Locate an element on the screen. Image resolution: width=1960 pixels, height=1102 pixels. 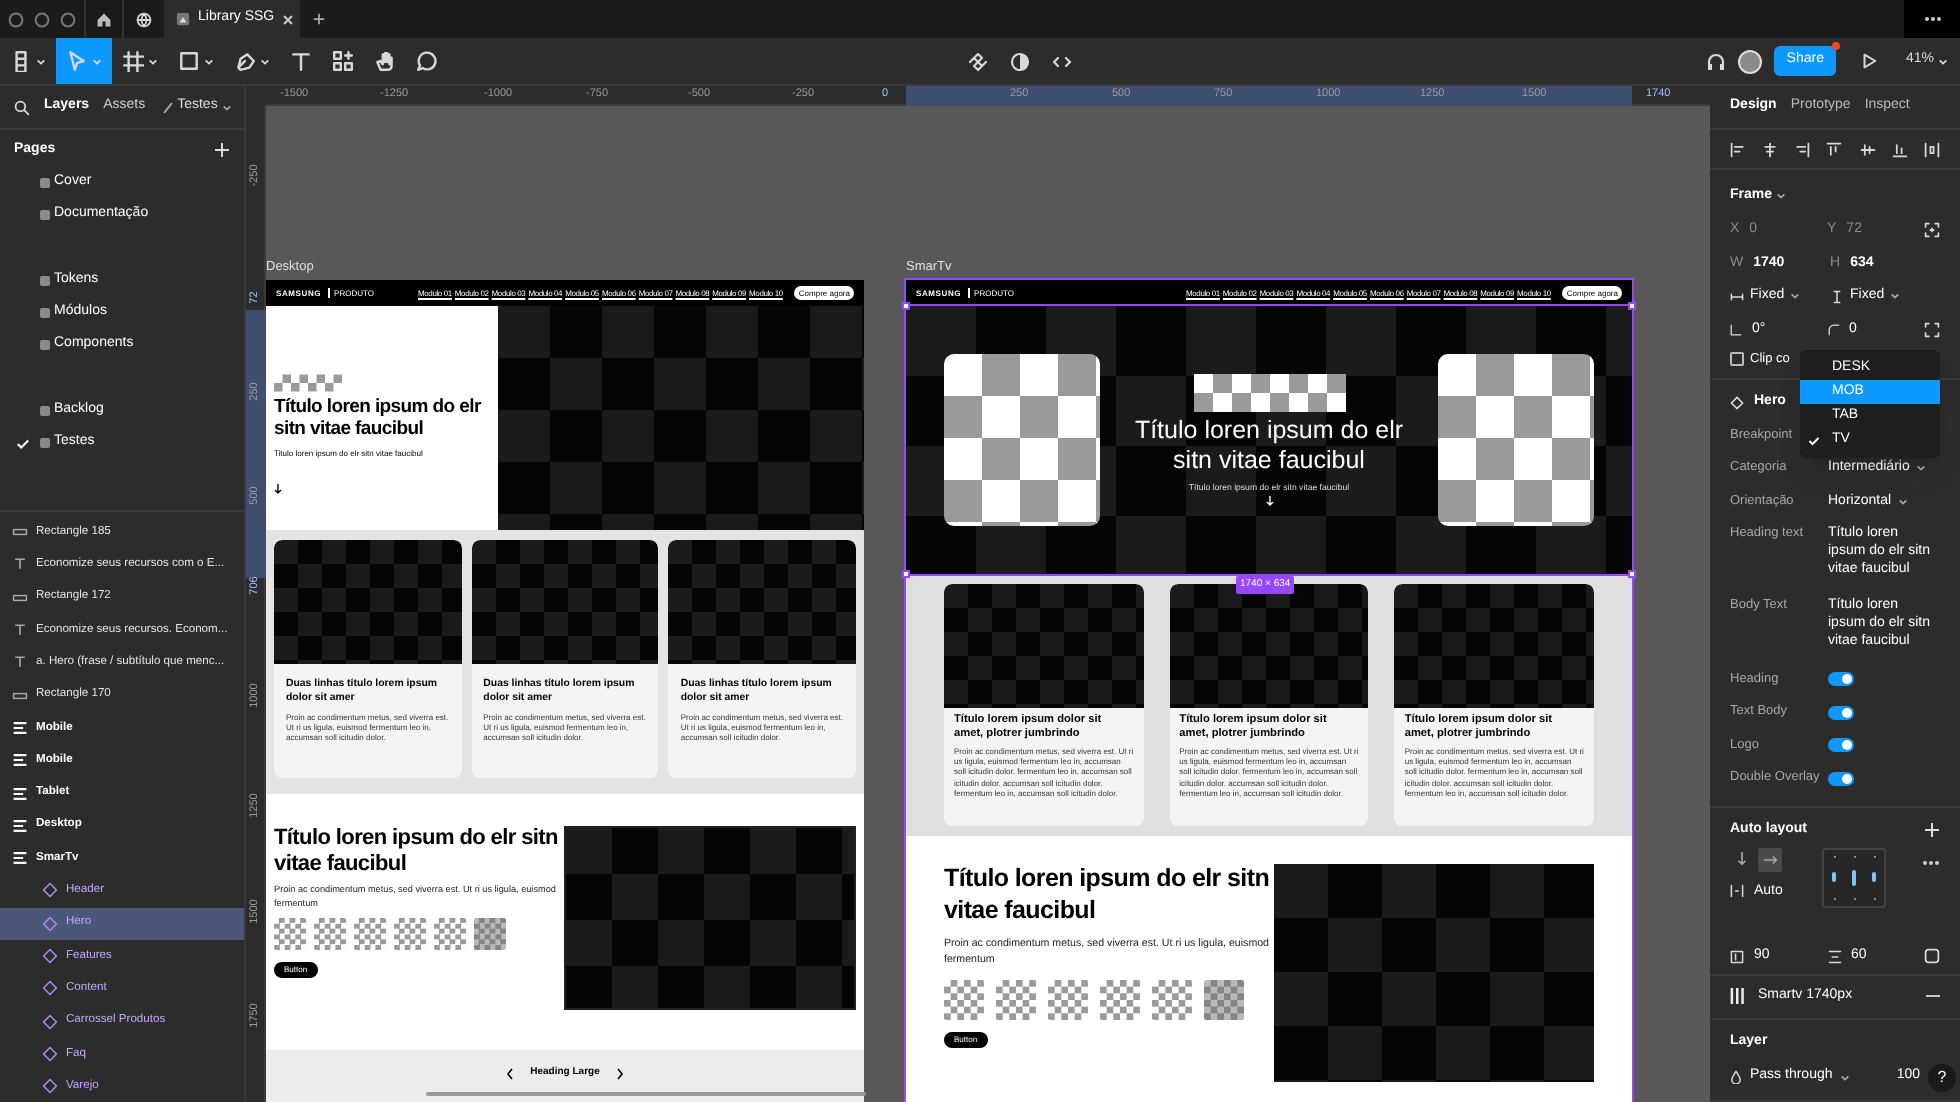
spacing-icon is located at coordinates (1737, 891).